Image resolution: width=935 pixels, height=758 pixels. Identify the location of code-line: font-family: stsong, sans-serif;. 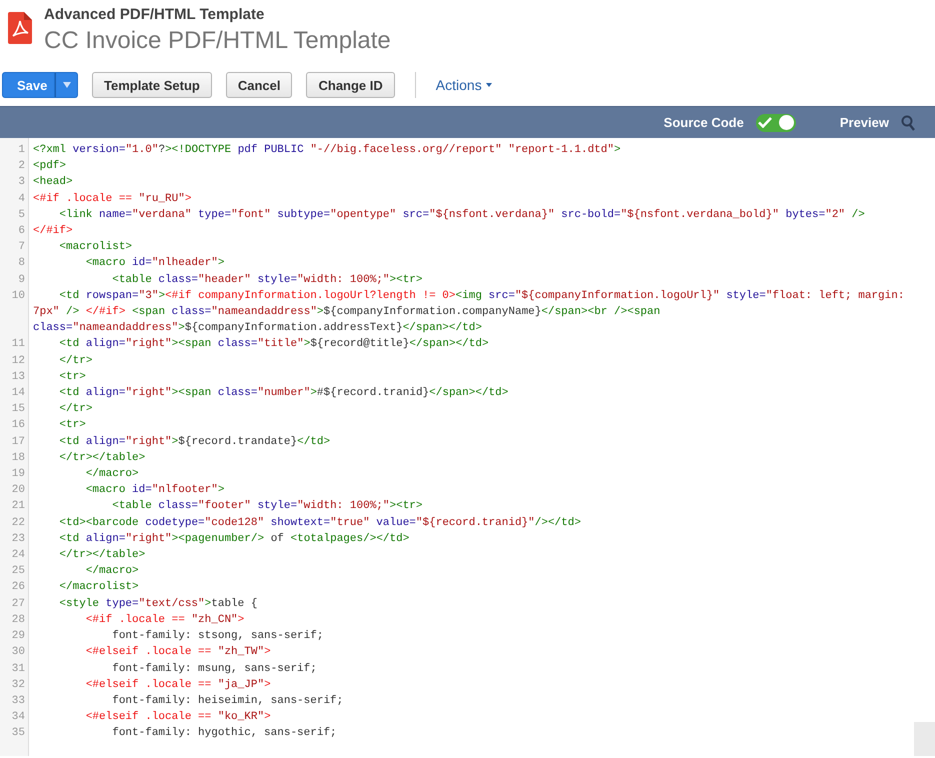
(217, 636).